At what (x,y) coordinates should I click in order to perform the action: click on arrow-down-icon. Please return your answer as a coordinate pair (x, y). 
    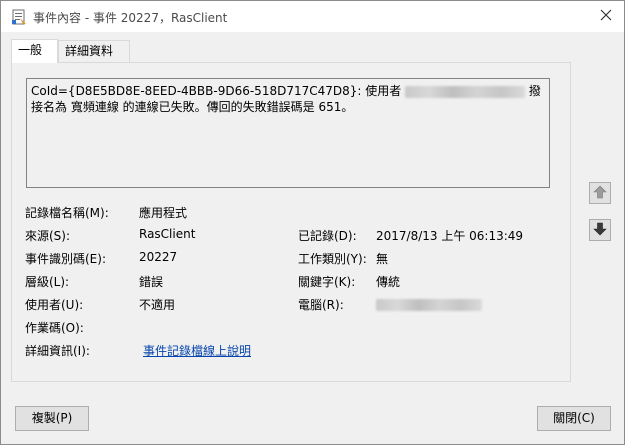
    Looking at the image, I should click on (600, 230).